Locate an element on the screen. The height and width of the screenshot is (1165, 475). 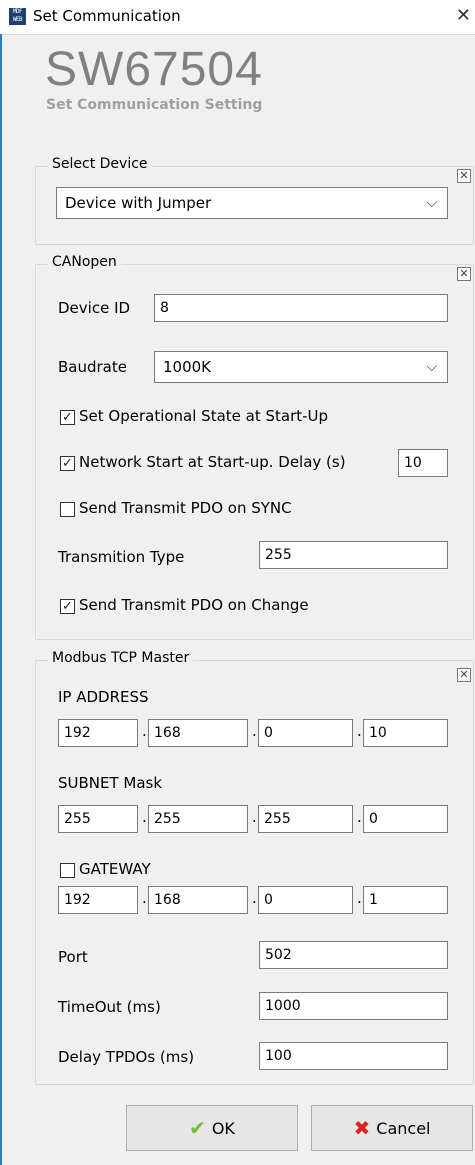
page-subtitle: Set Communication Setting is located at coordinates (154, 105).